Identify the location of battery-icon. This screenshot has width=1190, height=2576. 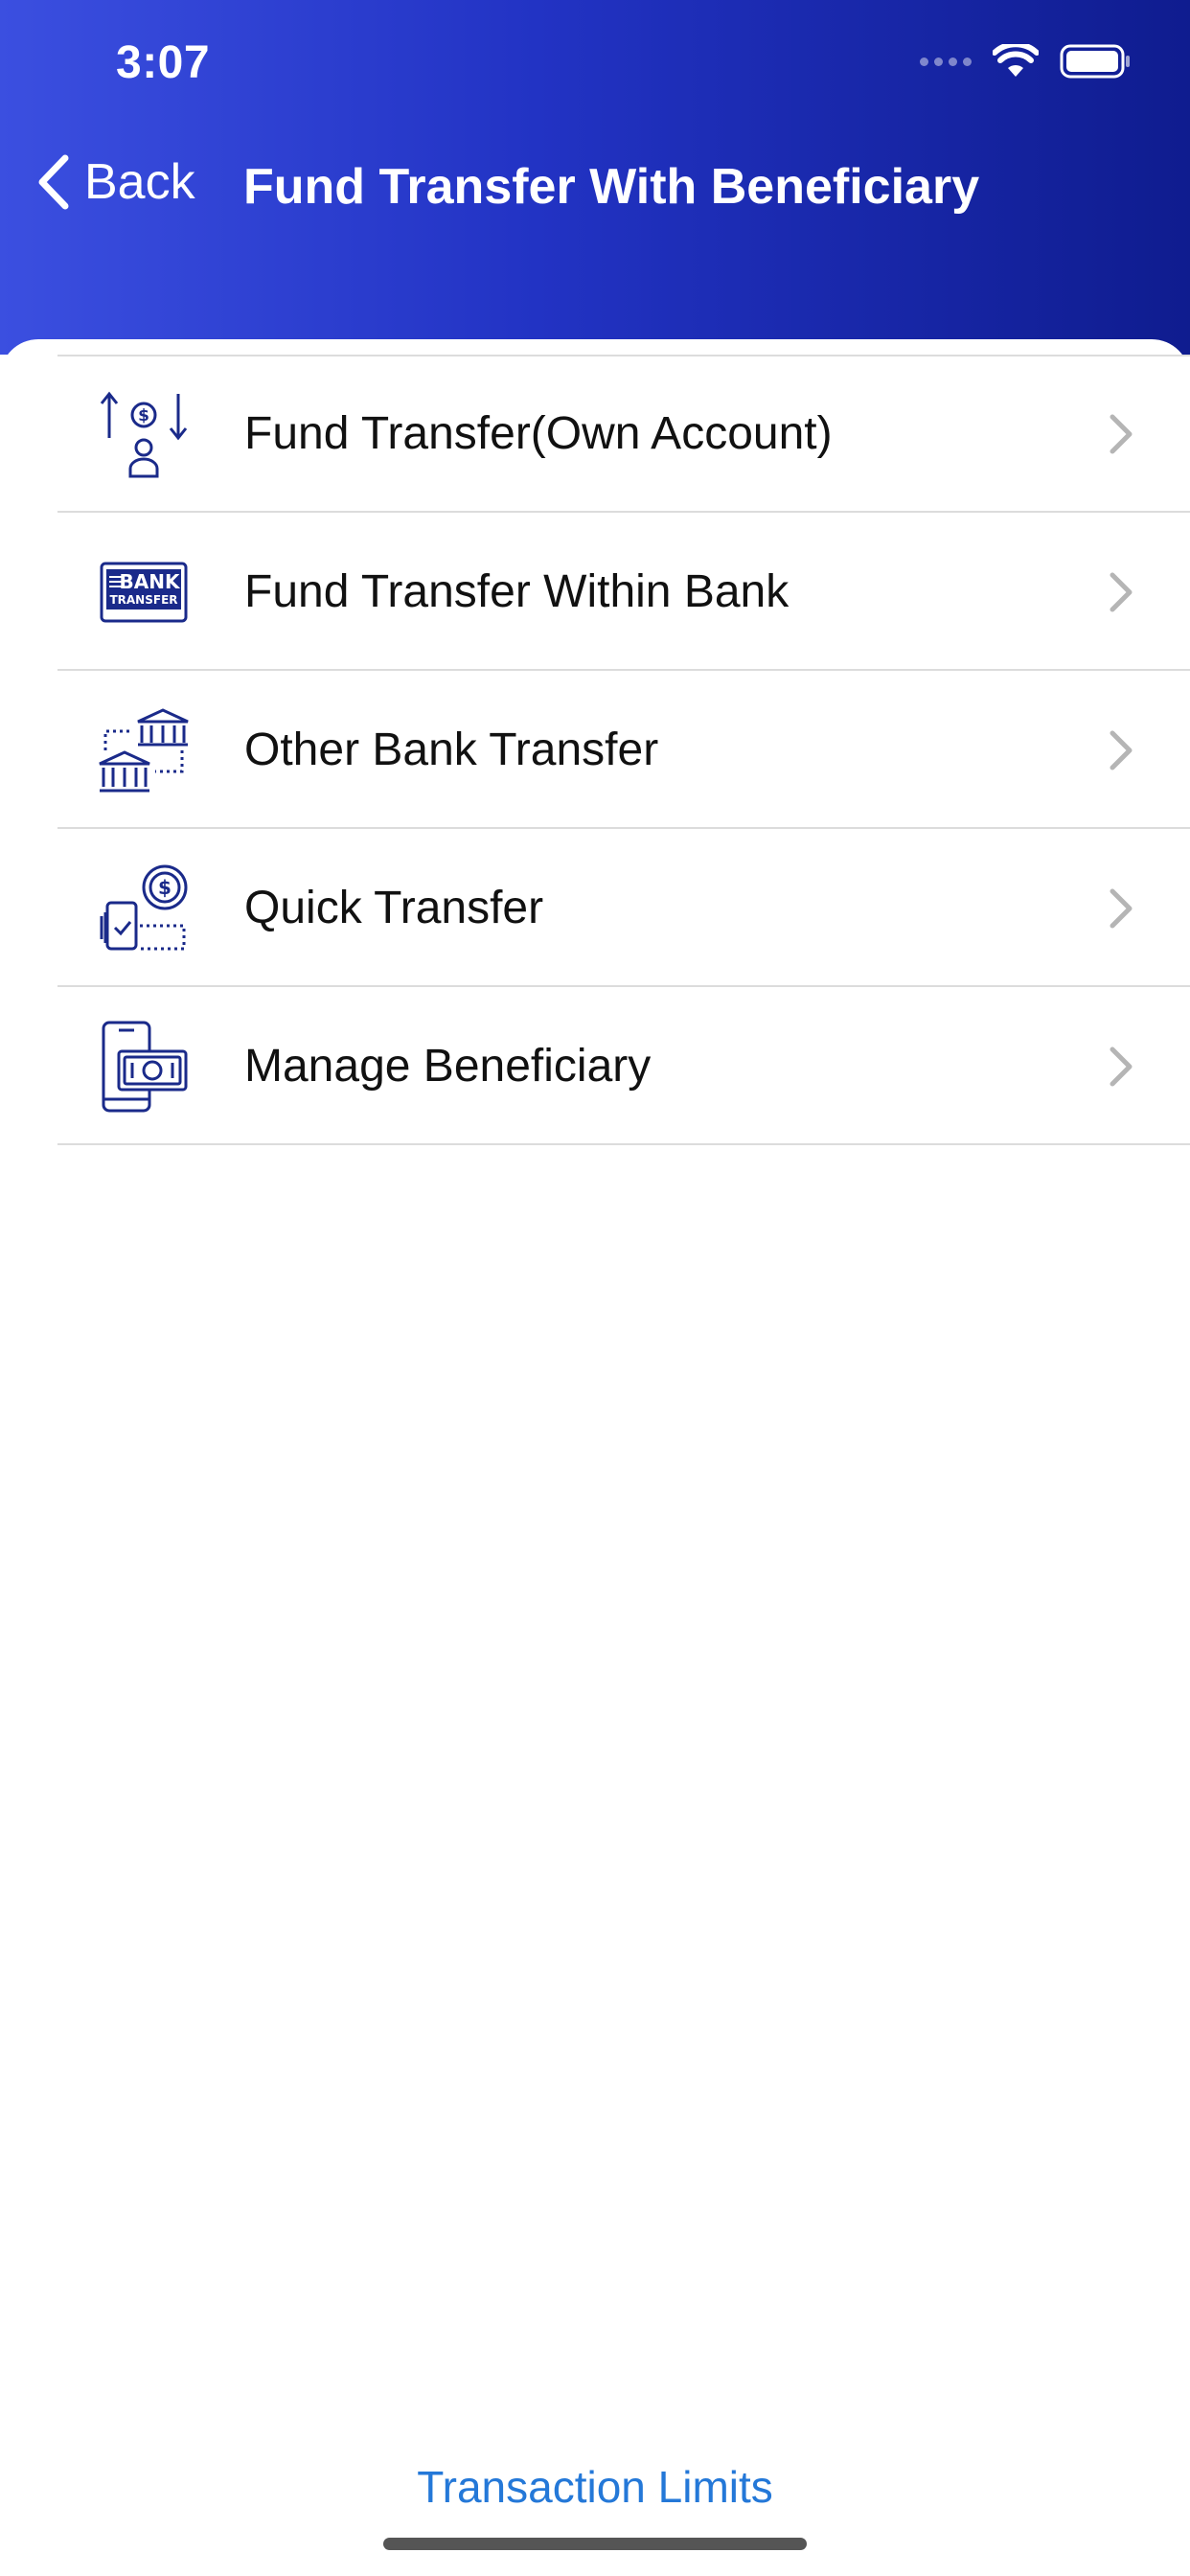
(1095, 62).